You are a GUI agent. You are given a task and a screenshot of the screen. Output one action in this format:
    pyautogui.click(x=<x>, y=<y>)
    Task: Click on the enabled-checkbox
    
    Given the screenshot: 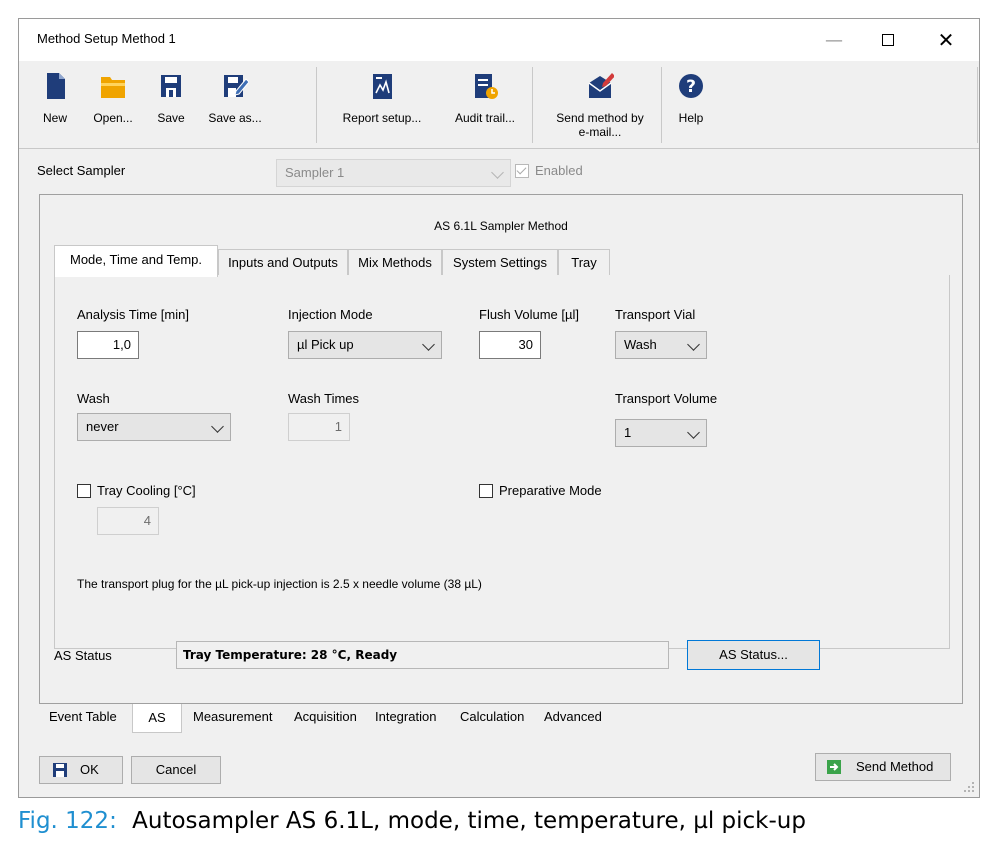 What is the action you would take?
    pyautogui.click(x=522, y=171)
    